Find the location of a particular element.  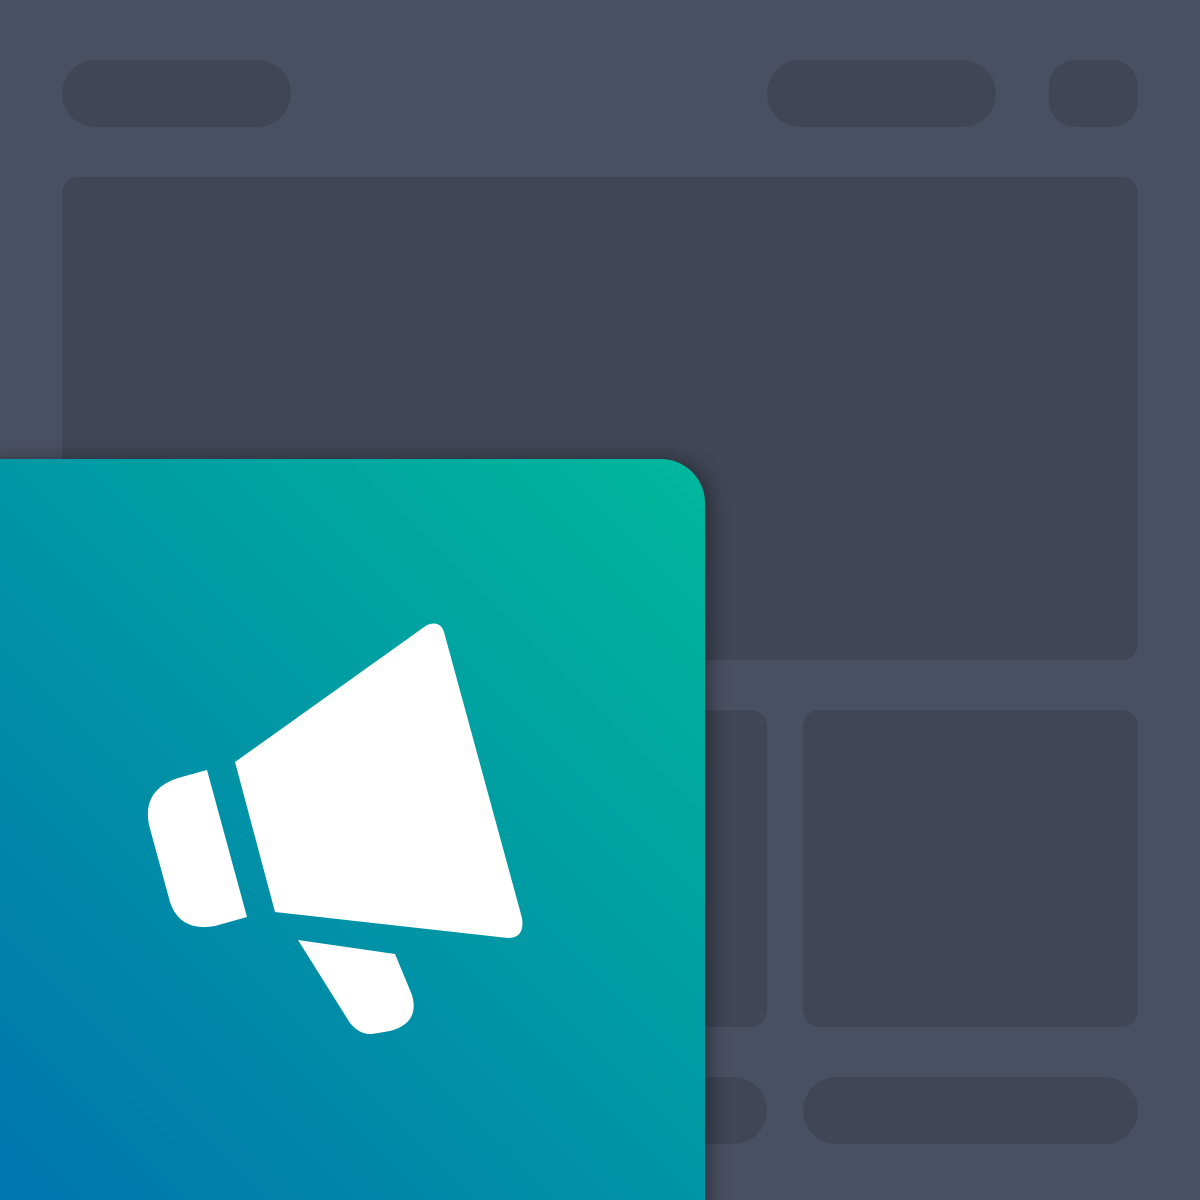

megaphone-icon is located at coordinates (335, 829).